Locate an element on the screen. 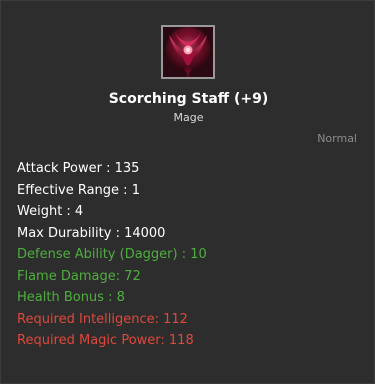 The height and width of the screenshot is (384, 375). stat-max-durability: Max Durability : 14000 is located at coordinates (91, 233).